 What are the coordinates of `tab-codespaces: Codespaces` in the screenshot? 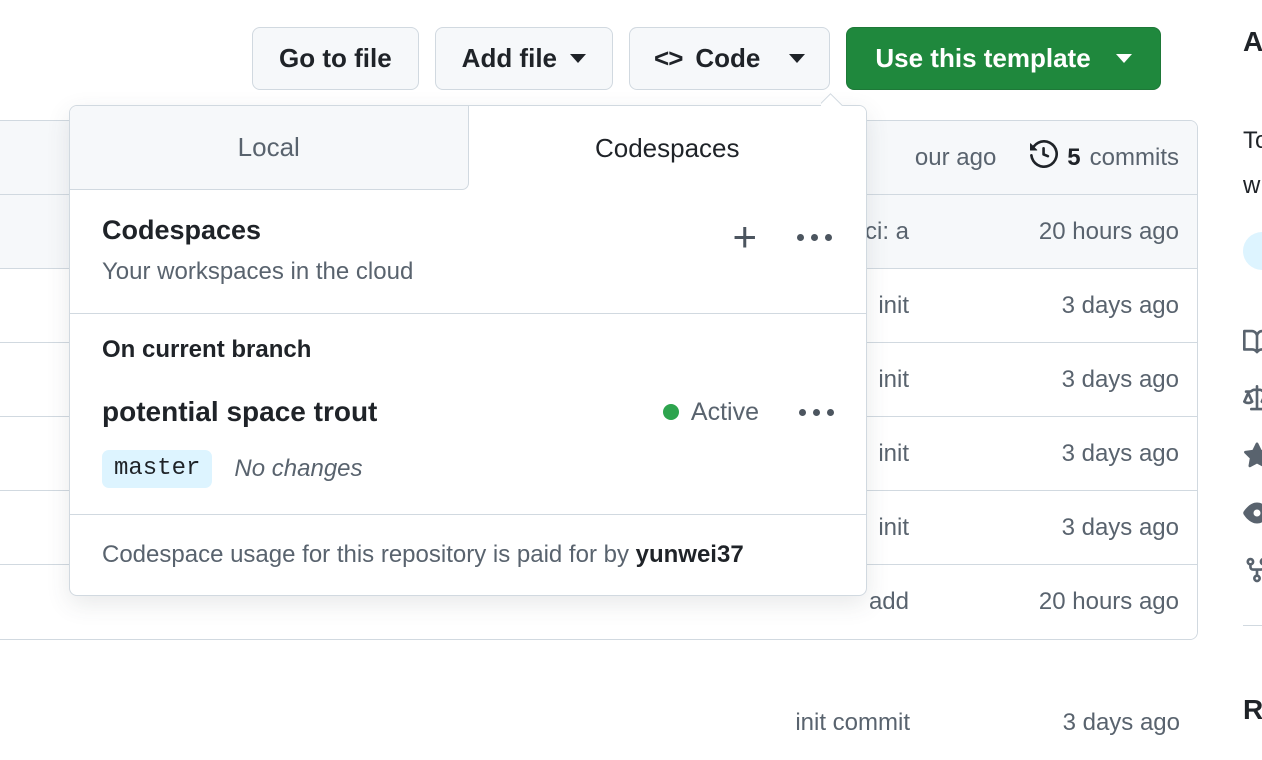 It's located at (667, 148).